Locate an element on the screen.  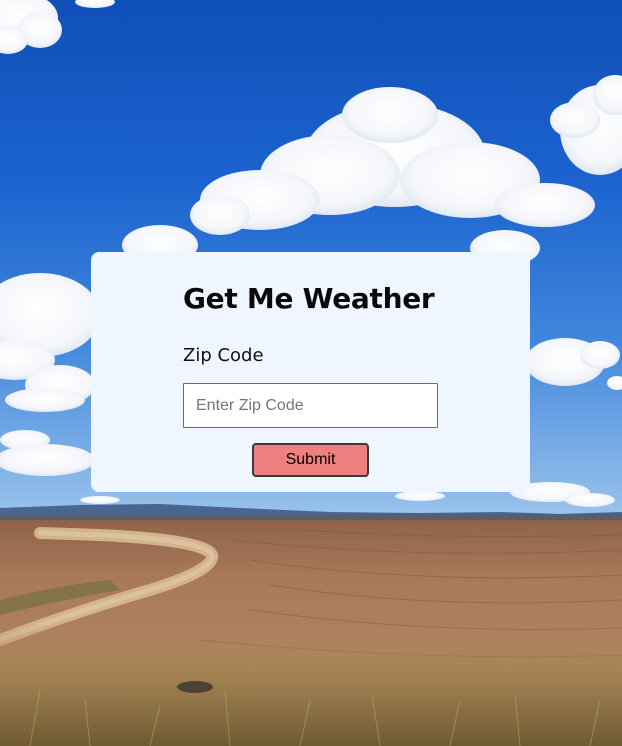
page-title: Get Me Weather is located at coordinates (309, 298).